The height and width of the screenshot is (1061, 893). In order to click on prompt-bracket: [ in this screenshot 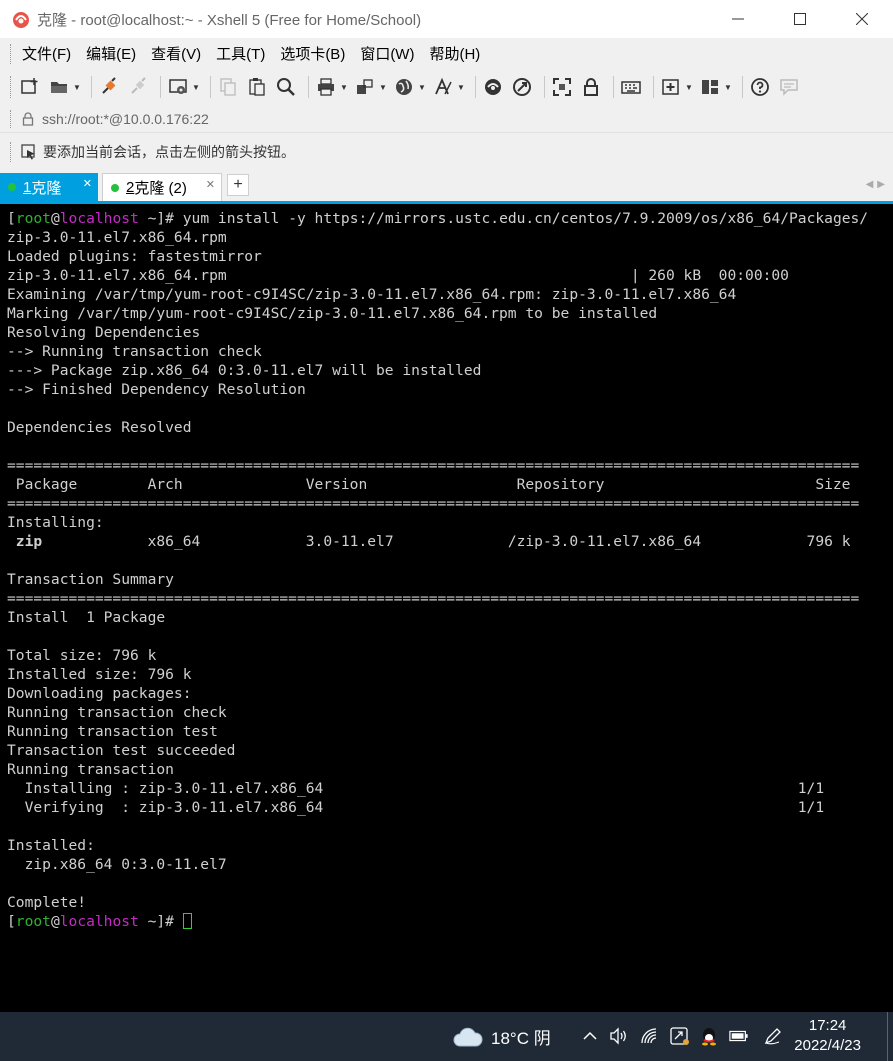, I will do `click(11, 218)`.